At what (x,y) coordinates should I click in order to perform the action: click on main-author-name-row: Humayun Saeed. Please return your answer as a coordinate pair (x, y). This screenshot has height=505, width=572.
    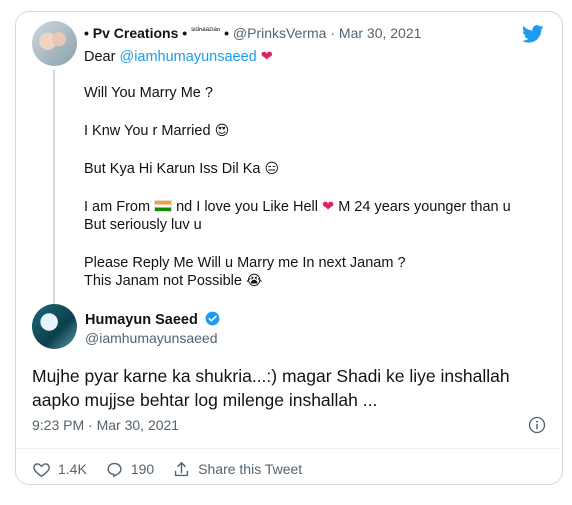
    Looking at the image, I should click on (152, 319).